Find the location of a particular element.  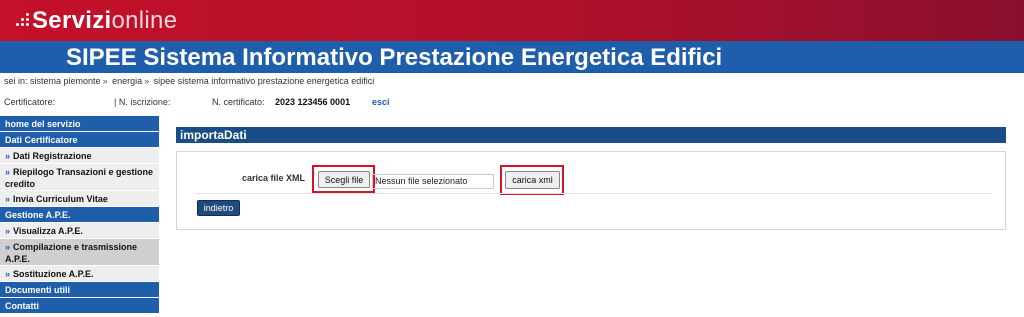

sidebar-item-visualizza-ape: » Visualizza A.P.E. is located at coordinates (79, 231).